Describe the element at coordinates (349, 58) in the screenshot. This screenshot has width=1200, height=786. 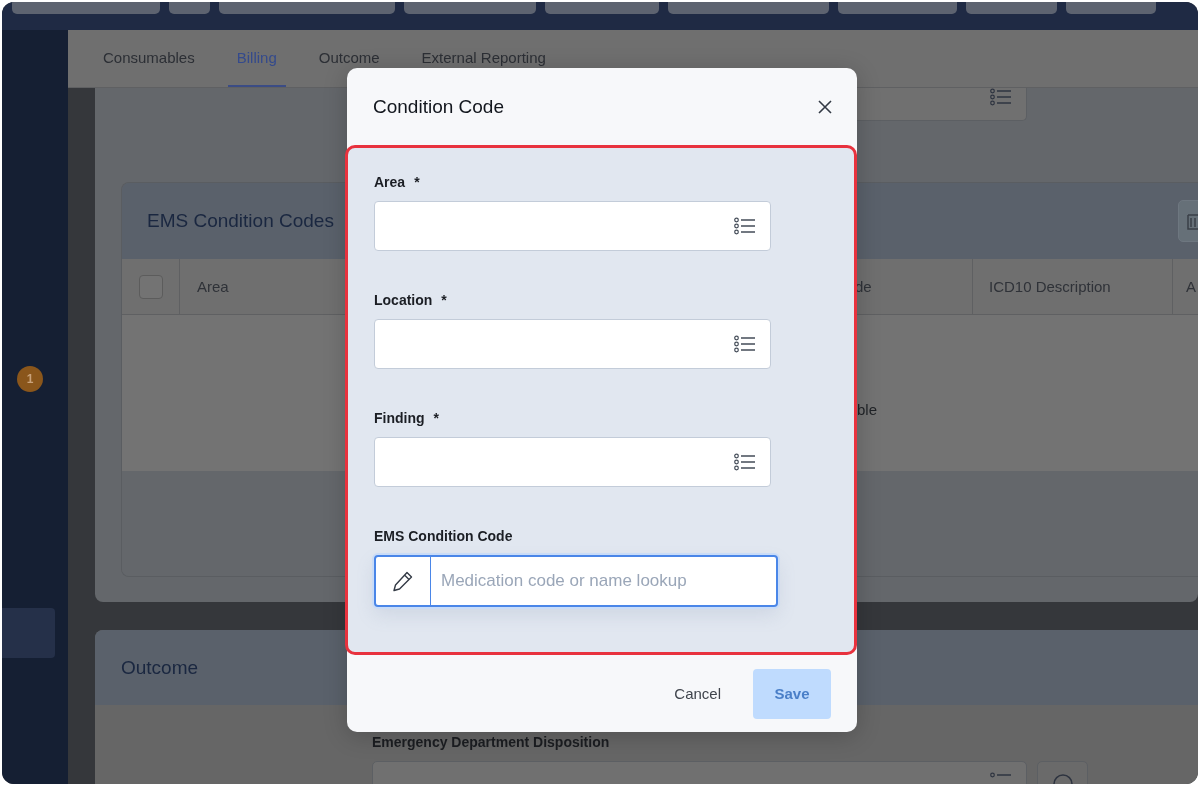
I see `tab: Outcome` at that location.